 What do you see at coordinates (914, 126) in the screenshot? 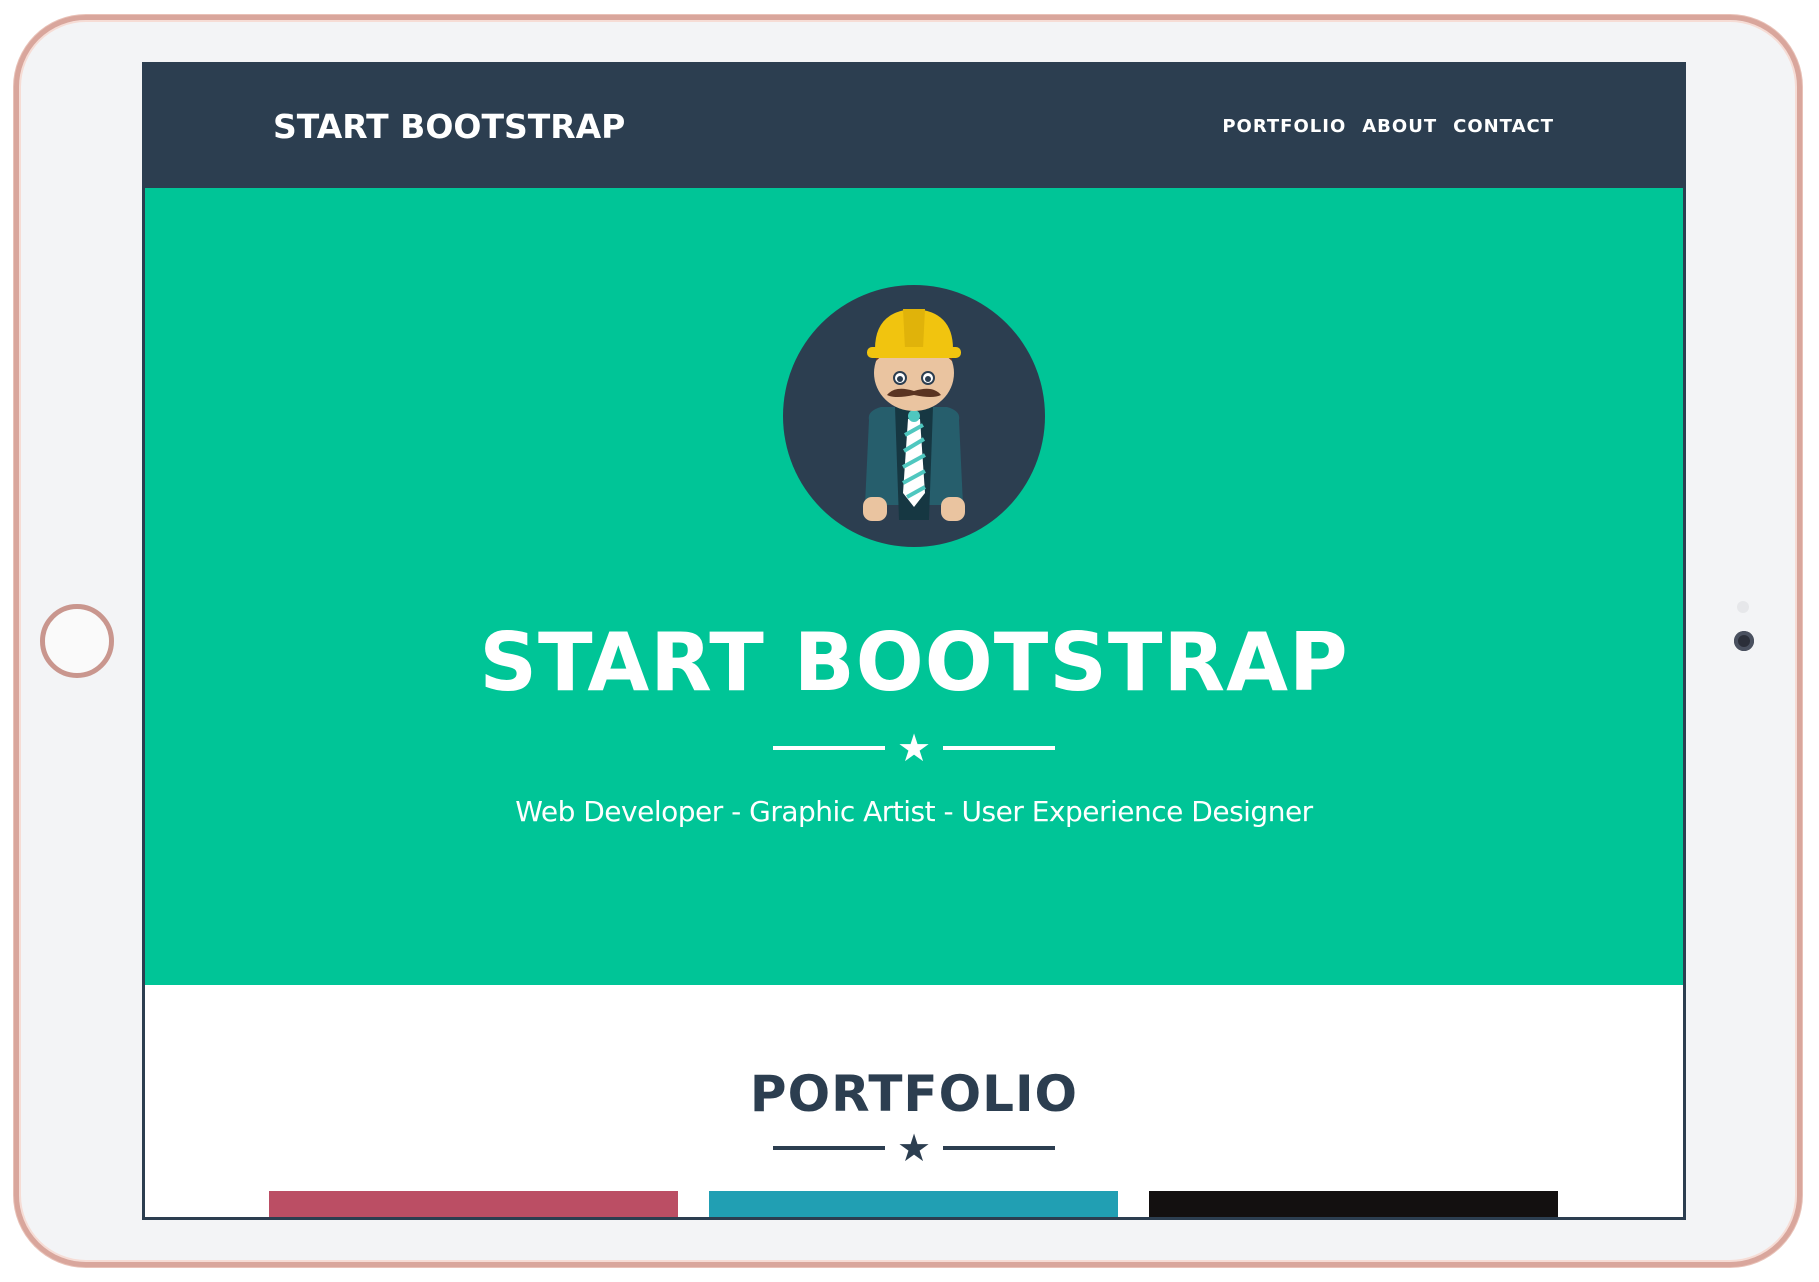
I see `navbar: START BOOTSTRAP PORTFOLIO ABOUT CONTACT` at bounding box center [914, 126].